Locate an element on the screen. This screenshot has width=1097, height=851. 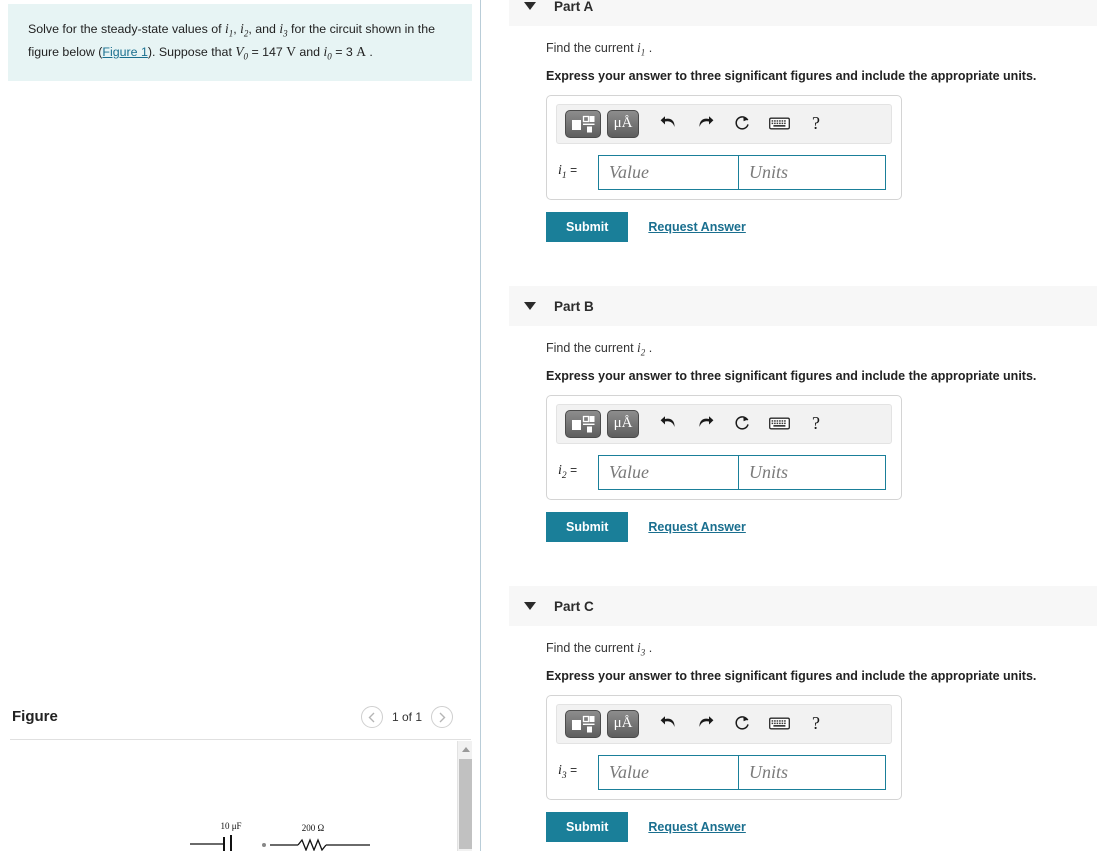
scrollbar-thumb is located at coordinates (465, 804).